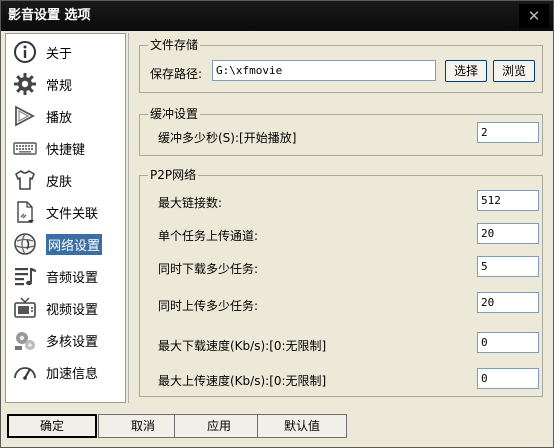 The width and height of the screenshot is (554, 448). I want to click on group-title: P2P网络, so click(173, 175).